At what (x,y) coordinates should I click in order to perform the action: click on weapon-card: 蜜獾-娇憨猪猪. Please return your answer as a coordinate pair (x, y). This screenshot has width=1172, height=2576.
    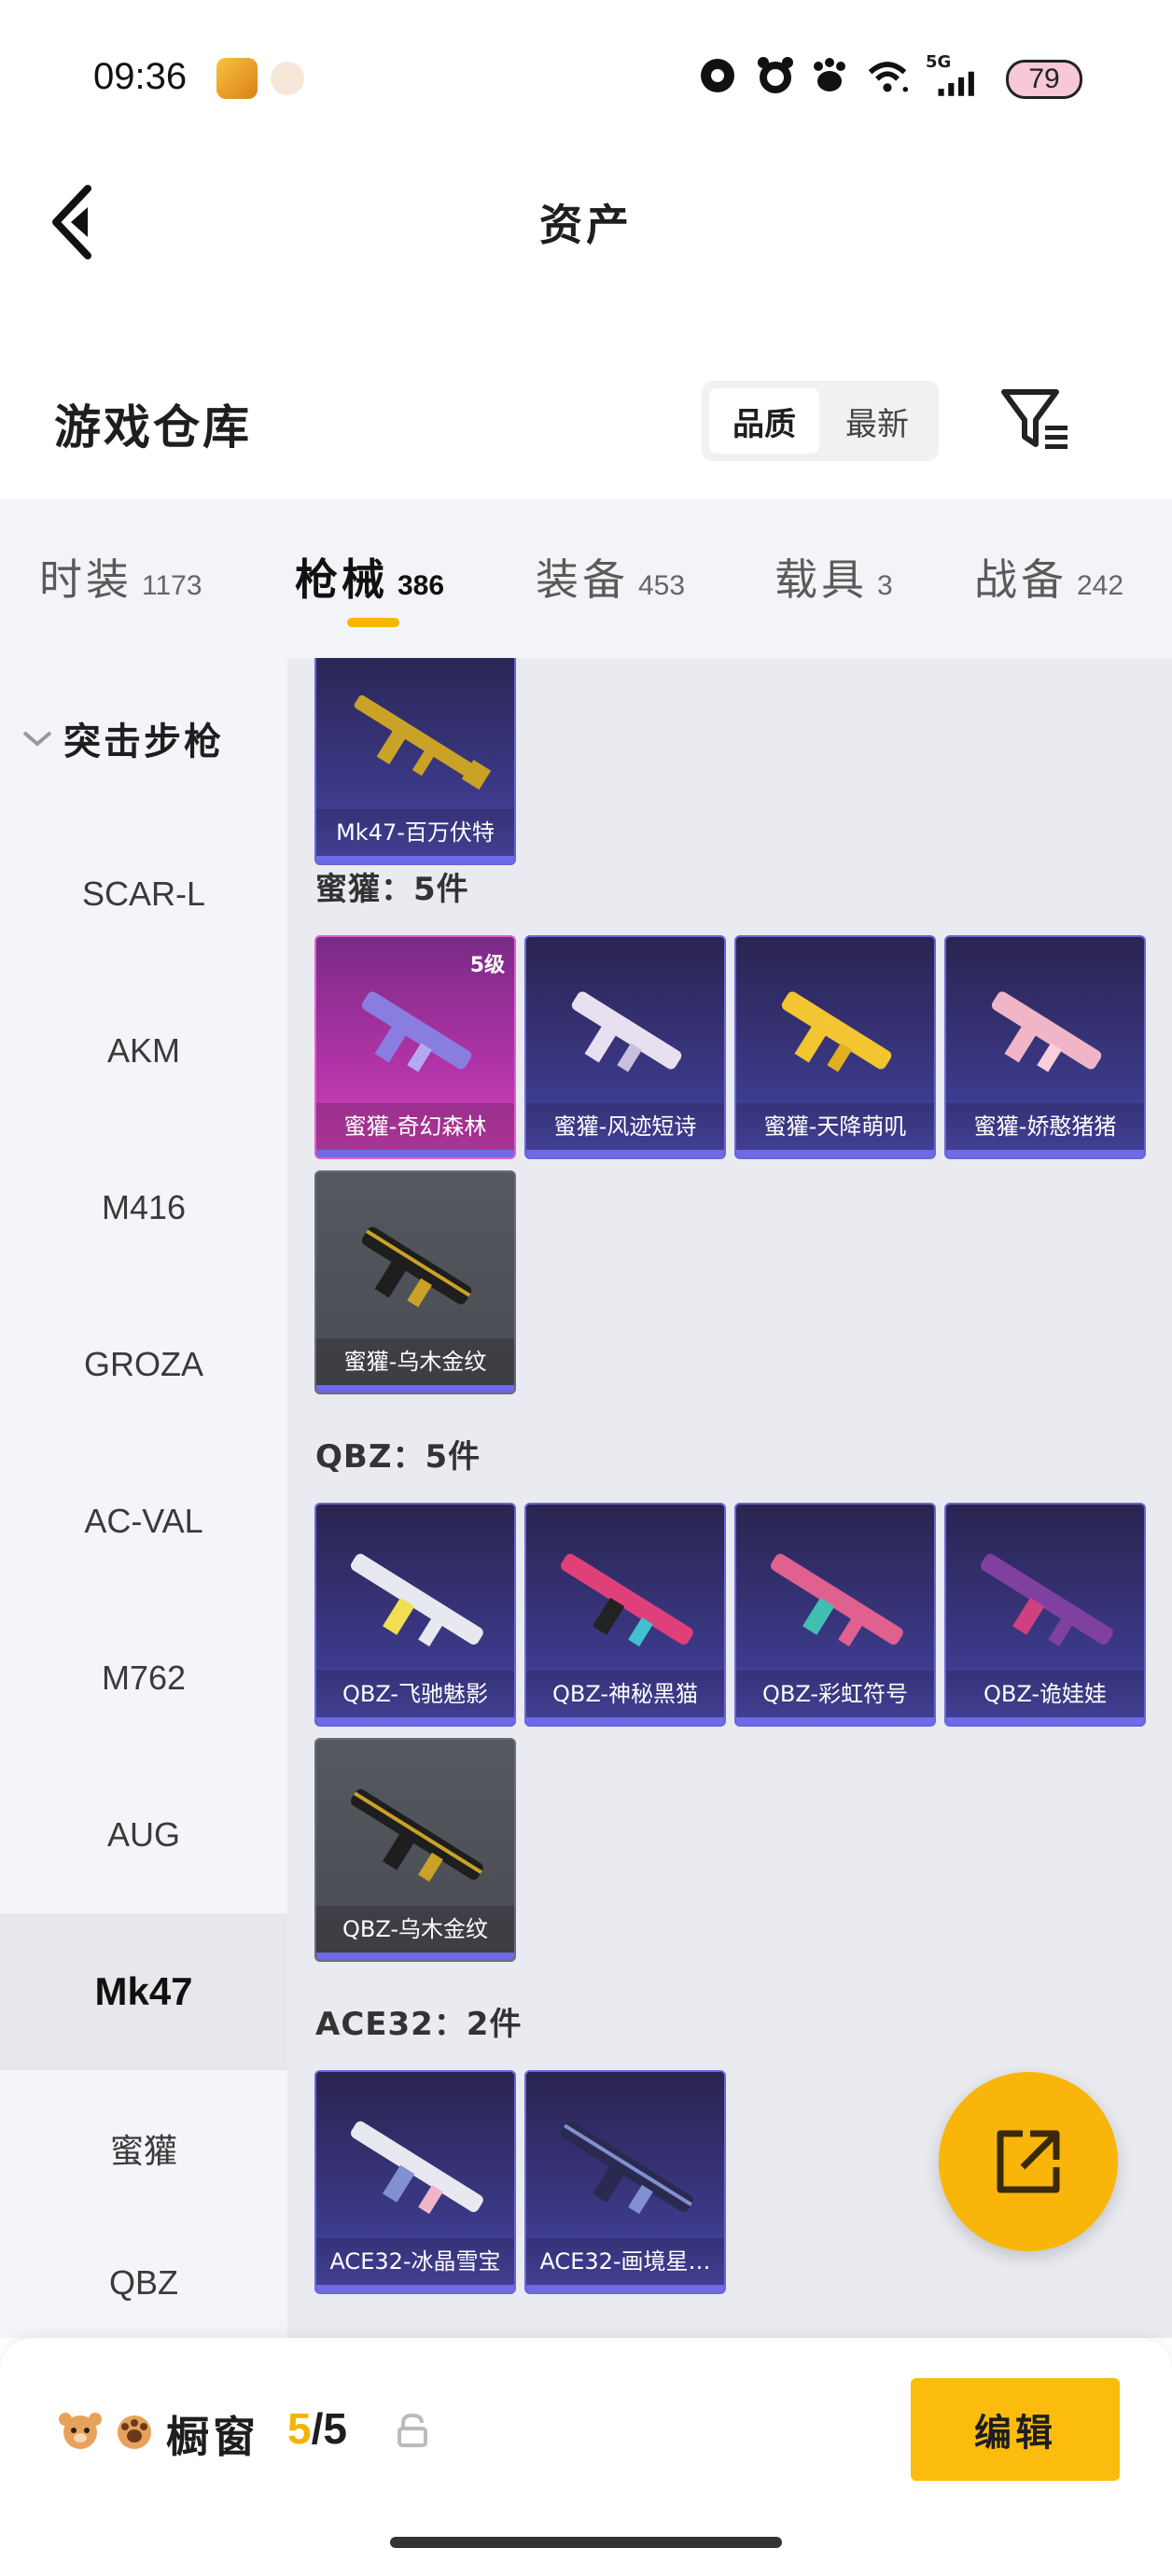
    Looking at the image, I should click on (1045, 1047).